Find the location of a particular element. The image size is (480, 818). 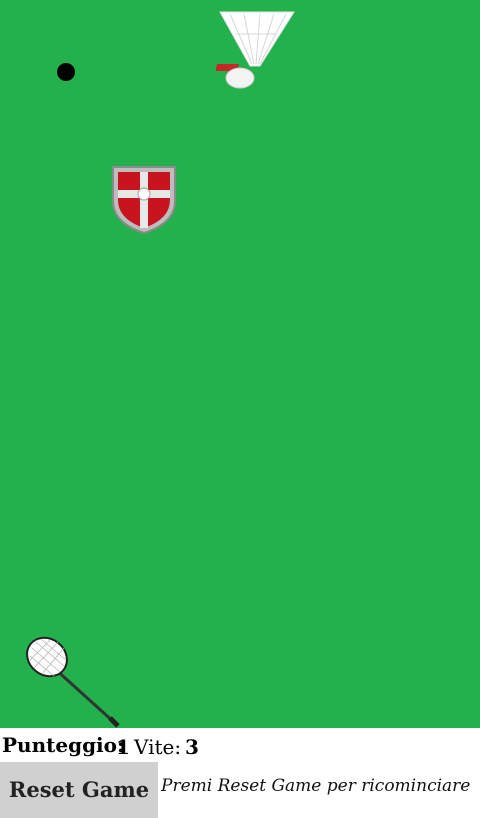

shuttlecock-icon is located at coordinates (255, 50).